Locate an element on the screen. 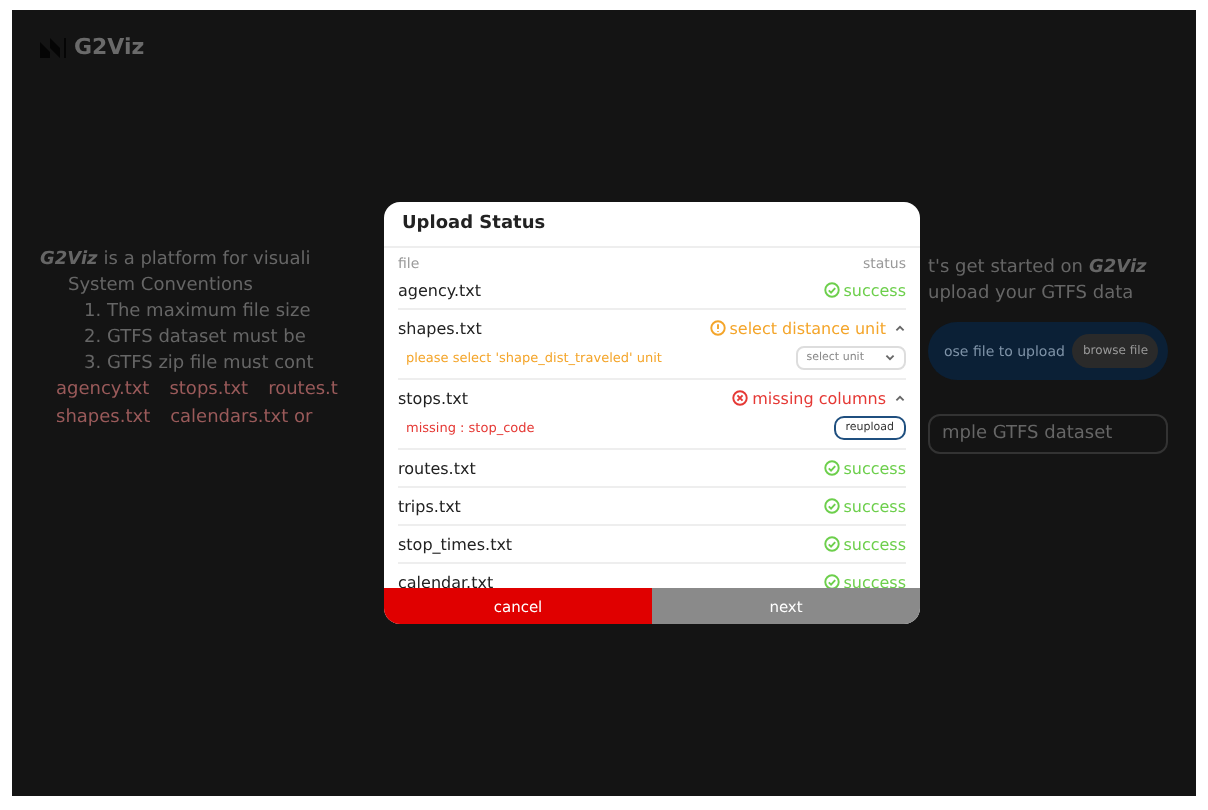 The height and width of the screenshot is (810, 1208). upload-text: upload your GTFS data is located at coordinates (1032, 294).